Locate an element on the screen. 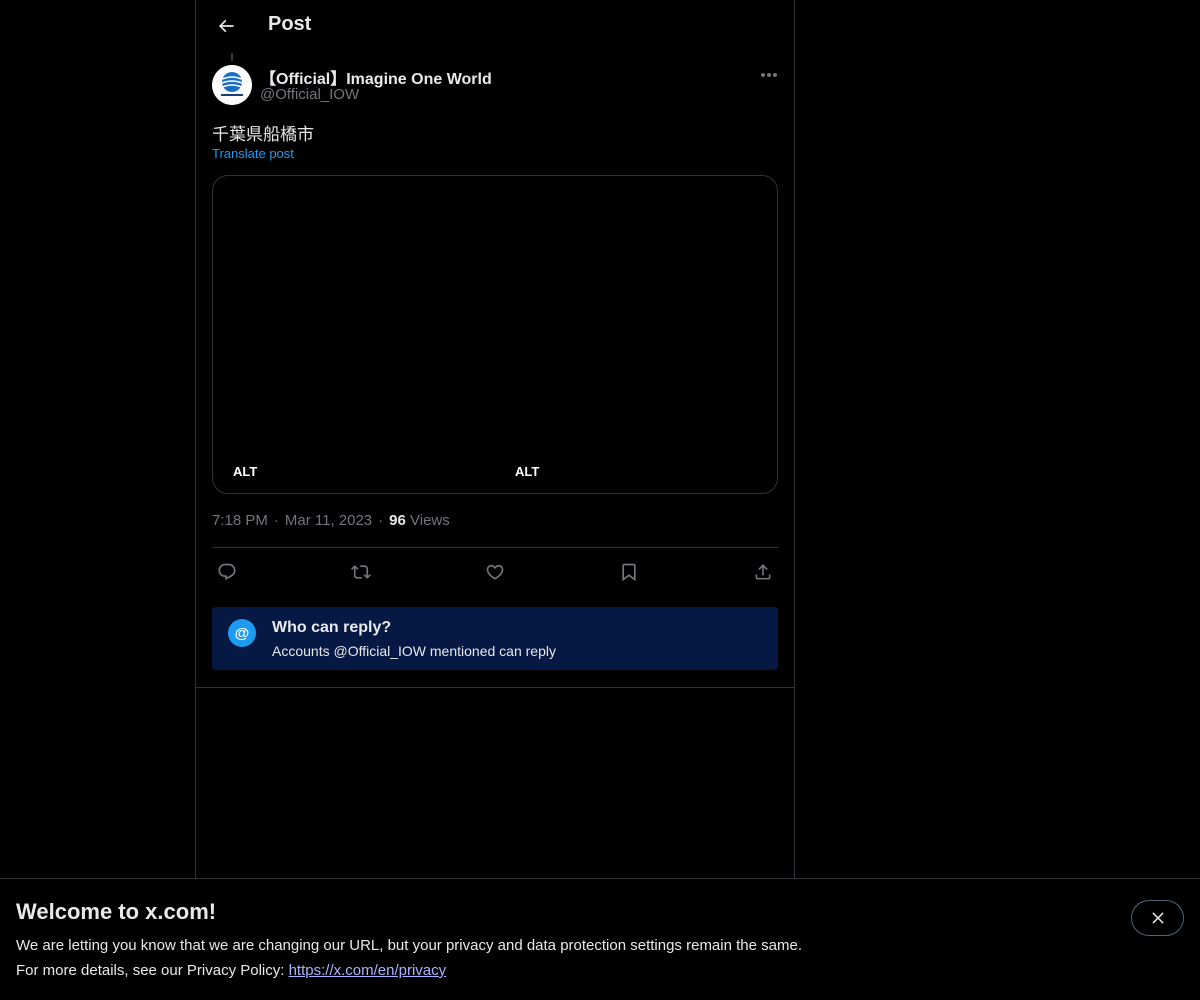 This screenshot has height=1000, width=1200. translate-post-link: Translate post is located at coordinates (253, 153).